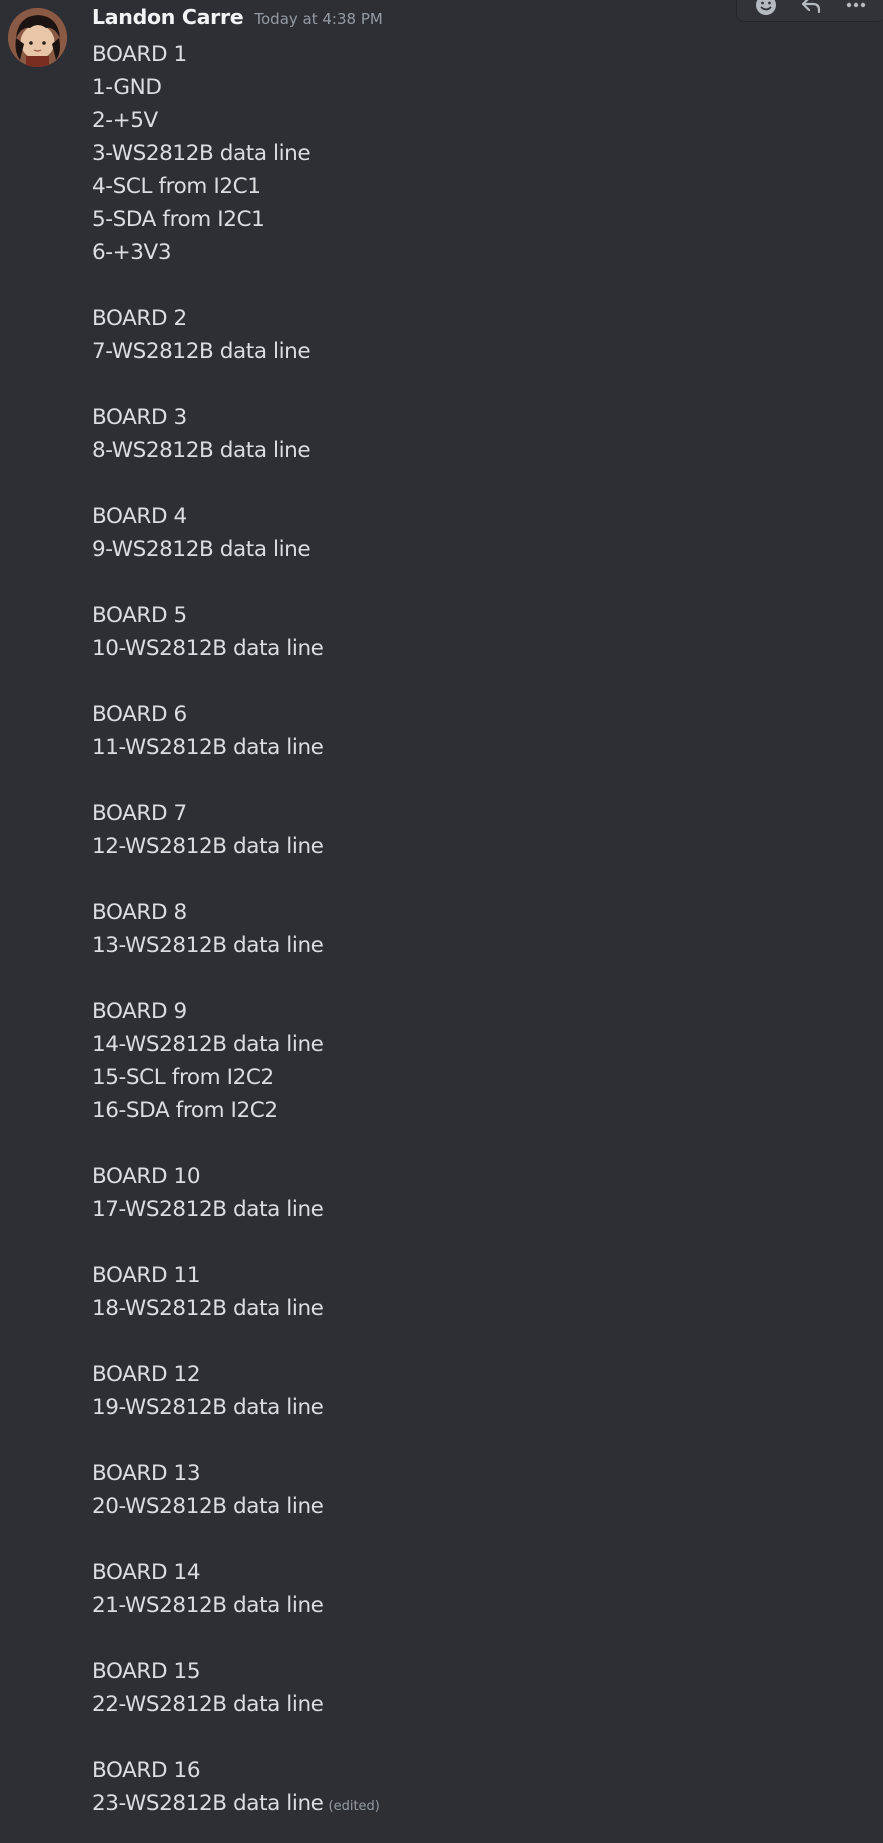  What do you see at coordinates (472, 1770) in the screenshot?
I see `message-line: BOARD 16` at bounding box center [472, 1770].